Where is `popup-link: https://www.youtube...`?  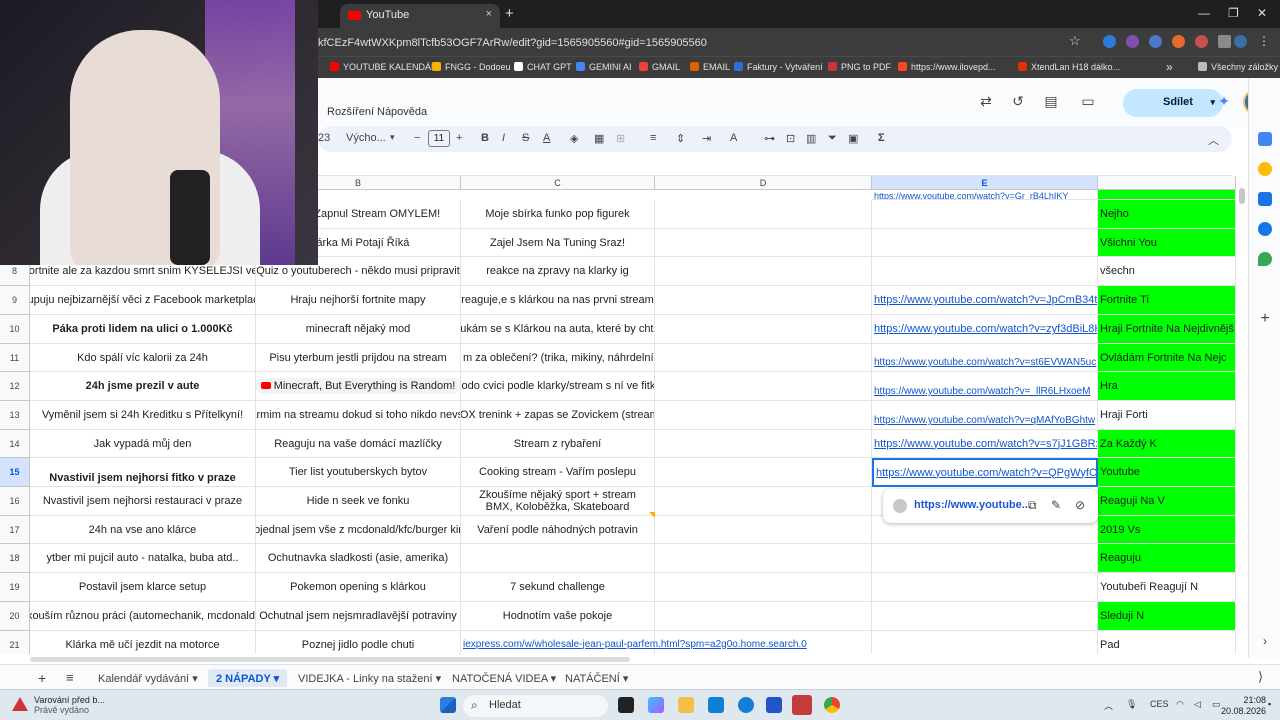 popup-link: https://www.youtube... is located at coordinates (972, 505).